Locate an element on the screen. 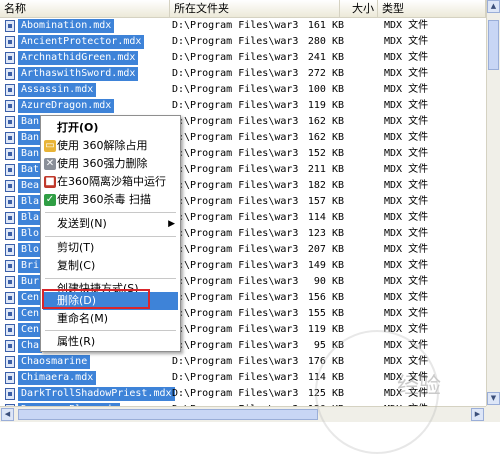  file-name: Assassin.mdx is located at coordinates (57, 90).